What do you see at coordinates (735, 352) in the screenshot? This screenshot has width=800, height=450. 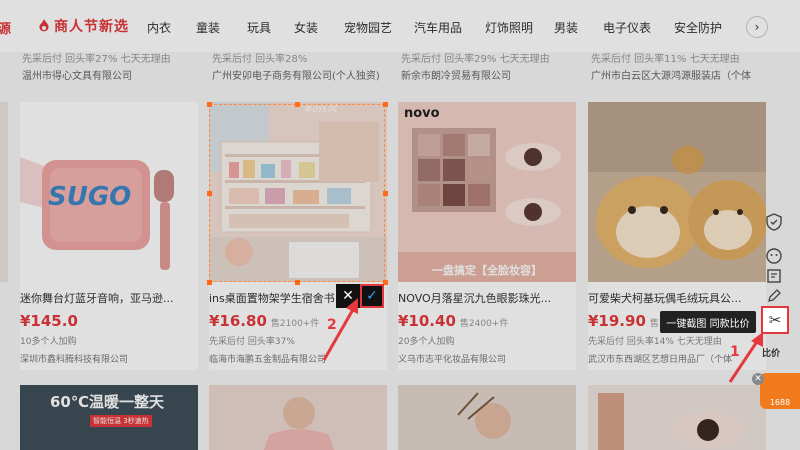 I see `step-number-1: 1` at bounding box center [735, 352].